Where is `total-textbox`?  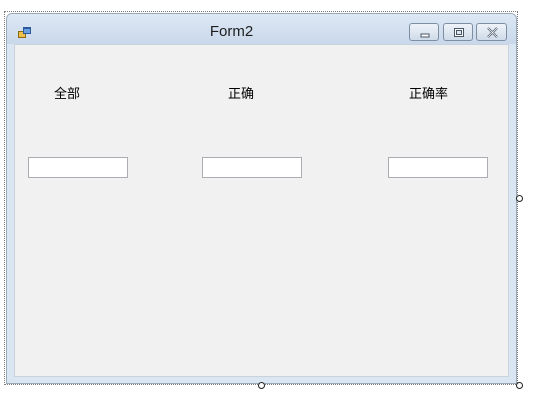
total-textbox is located at coordinates (78, 167).